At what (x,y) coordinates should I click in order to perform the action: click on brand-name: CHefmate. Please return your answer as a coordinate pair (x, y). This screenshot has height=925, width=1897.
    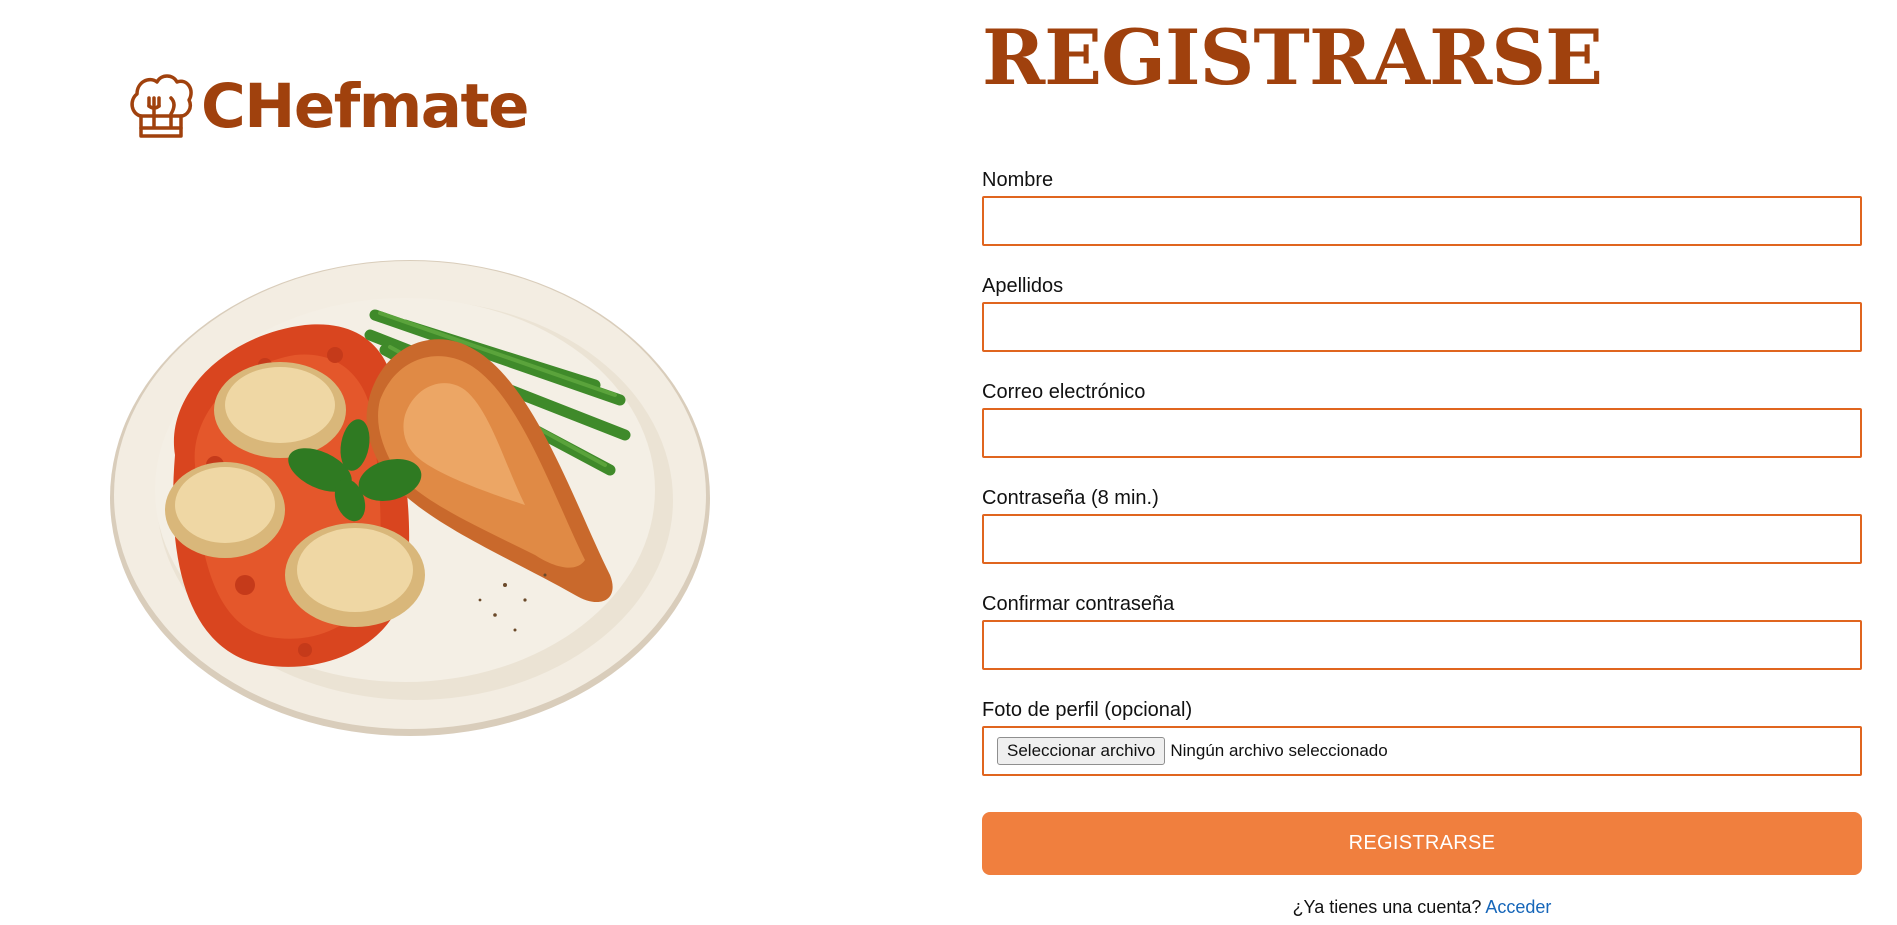
    Looking at the image, I should click on (365, 106).